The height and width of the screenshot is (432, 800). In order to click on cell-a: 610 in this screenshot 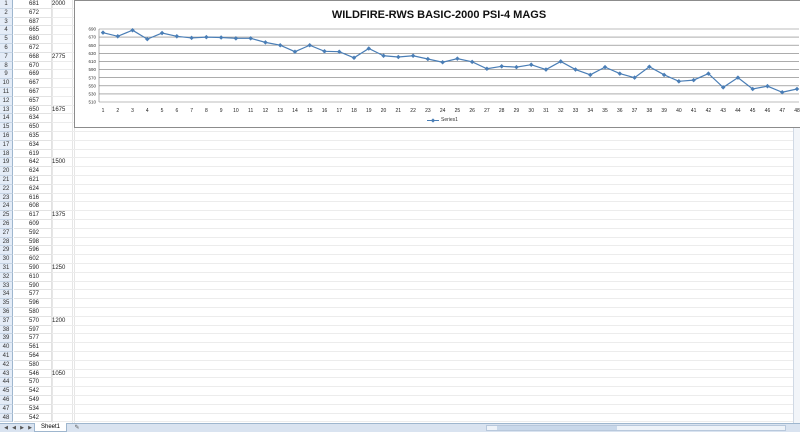, I will do `click(33, 277)`.